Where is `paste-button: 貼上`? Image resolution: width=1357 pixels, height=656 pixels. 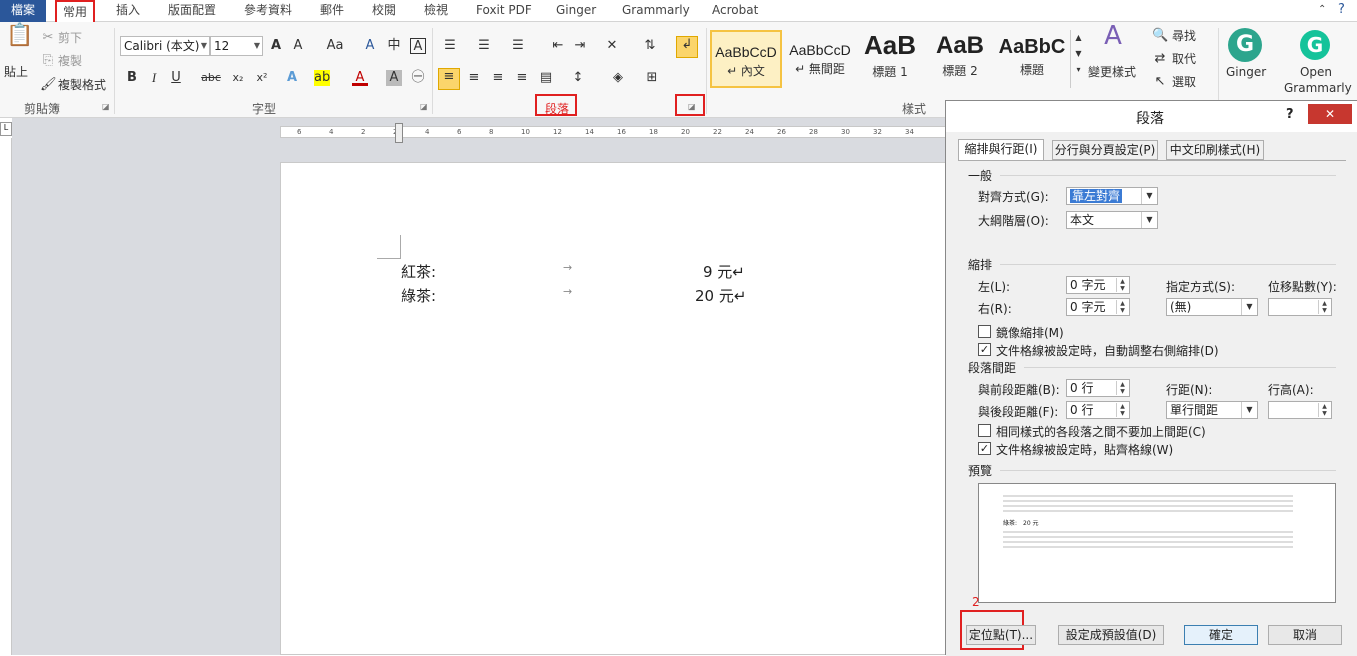 paste-button: 貼上 is located at coordinates (16, 72).